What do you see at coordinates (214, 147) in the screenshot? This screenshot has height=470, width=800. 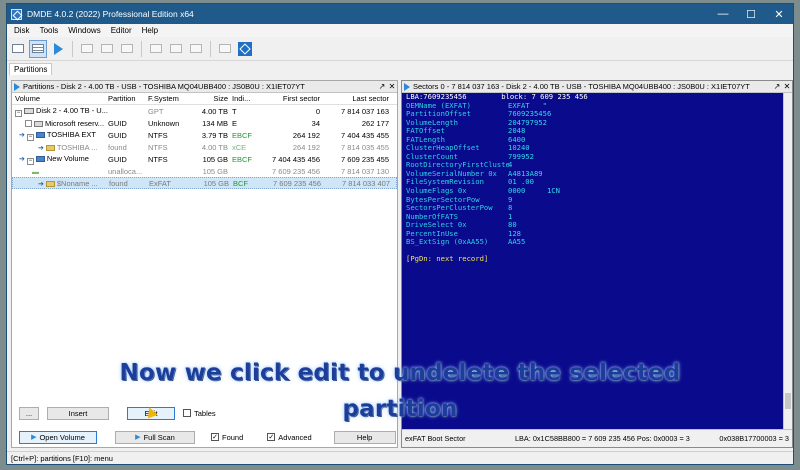 I see `row-size: 4.00 TB` at bounding box center [214, 147].